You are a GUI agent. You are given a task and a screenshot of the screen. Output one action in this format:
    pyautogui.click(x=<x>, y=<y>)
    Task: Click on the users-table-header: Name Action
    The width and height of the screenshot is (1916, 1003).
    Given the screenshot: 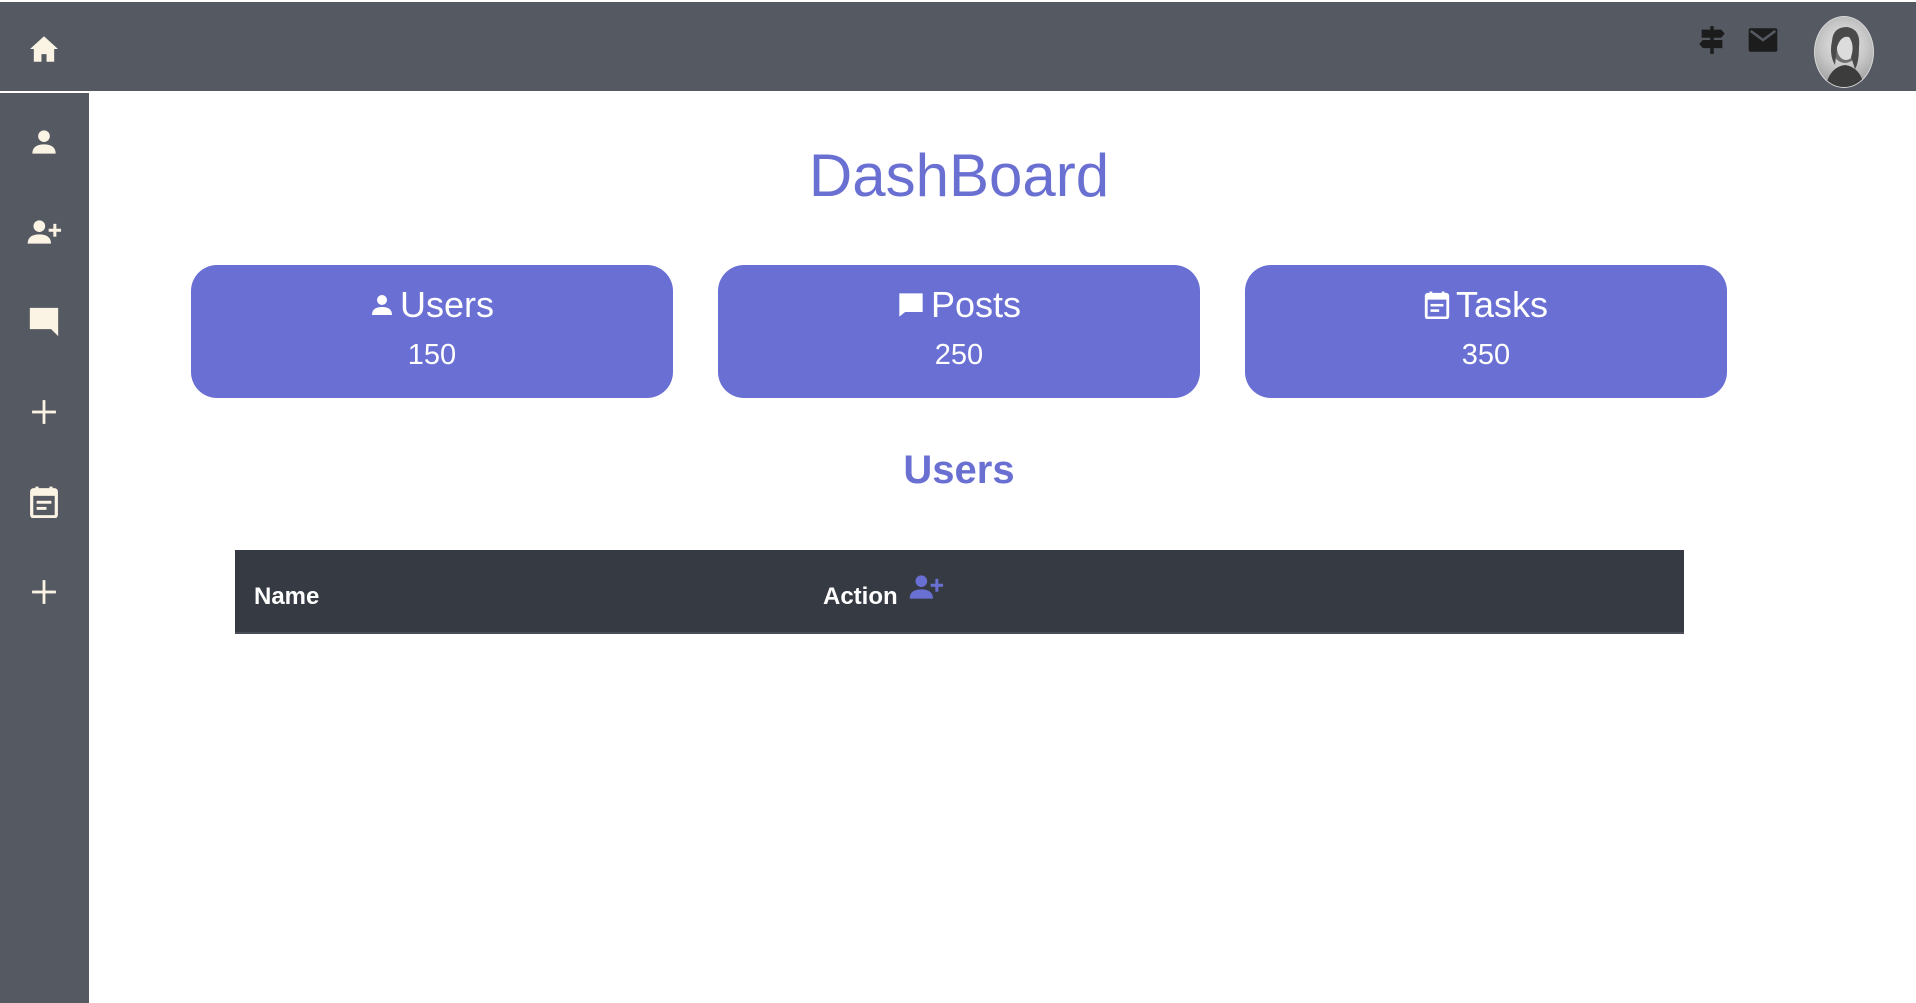 What is the action you would take?
    pyautogui.click(x=959, y=592)
    